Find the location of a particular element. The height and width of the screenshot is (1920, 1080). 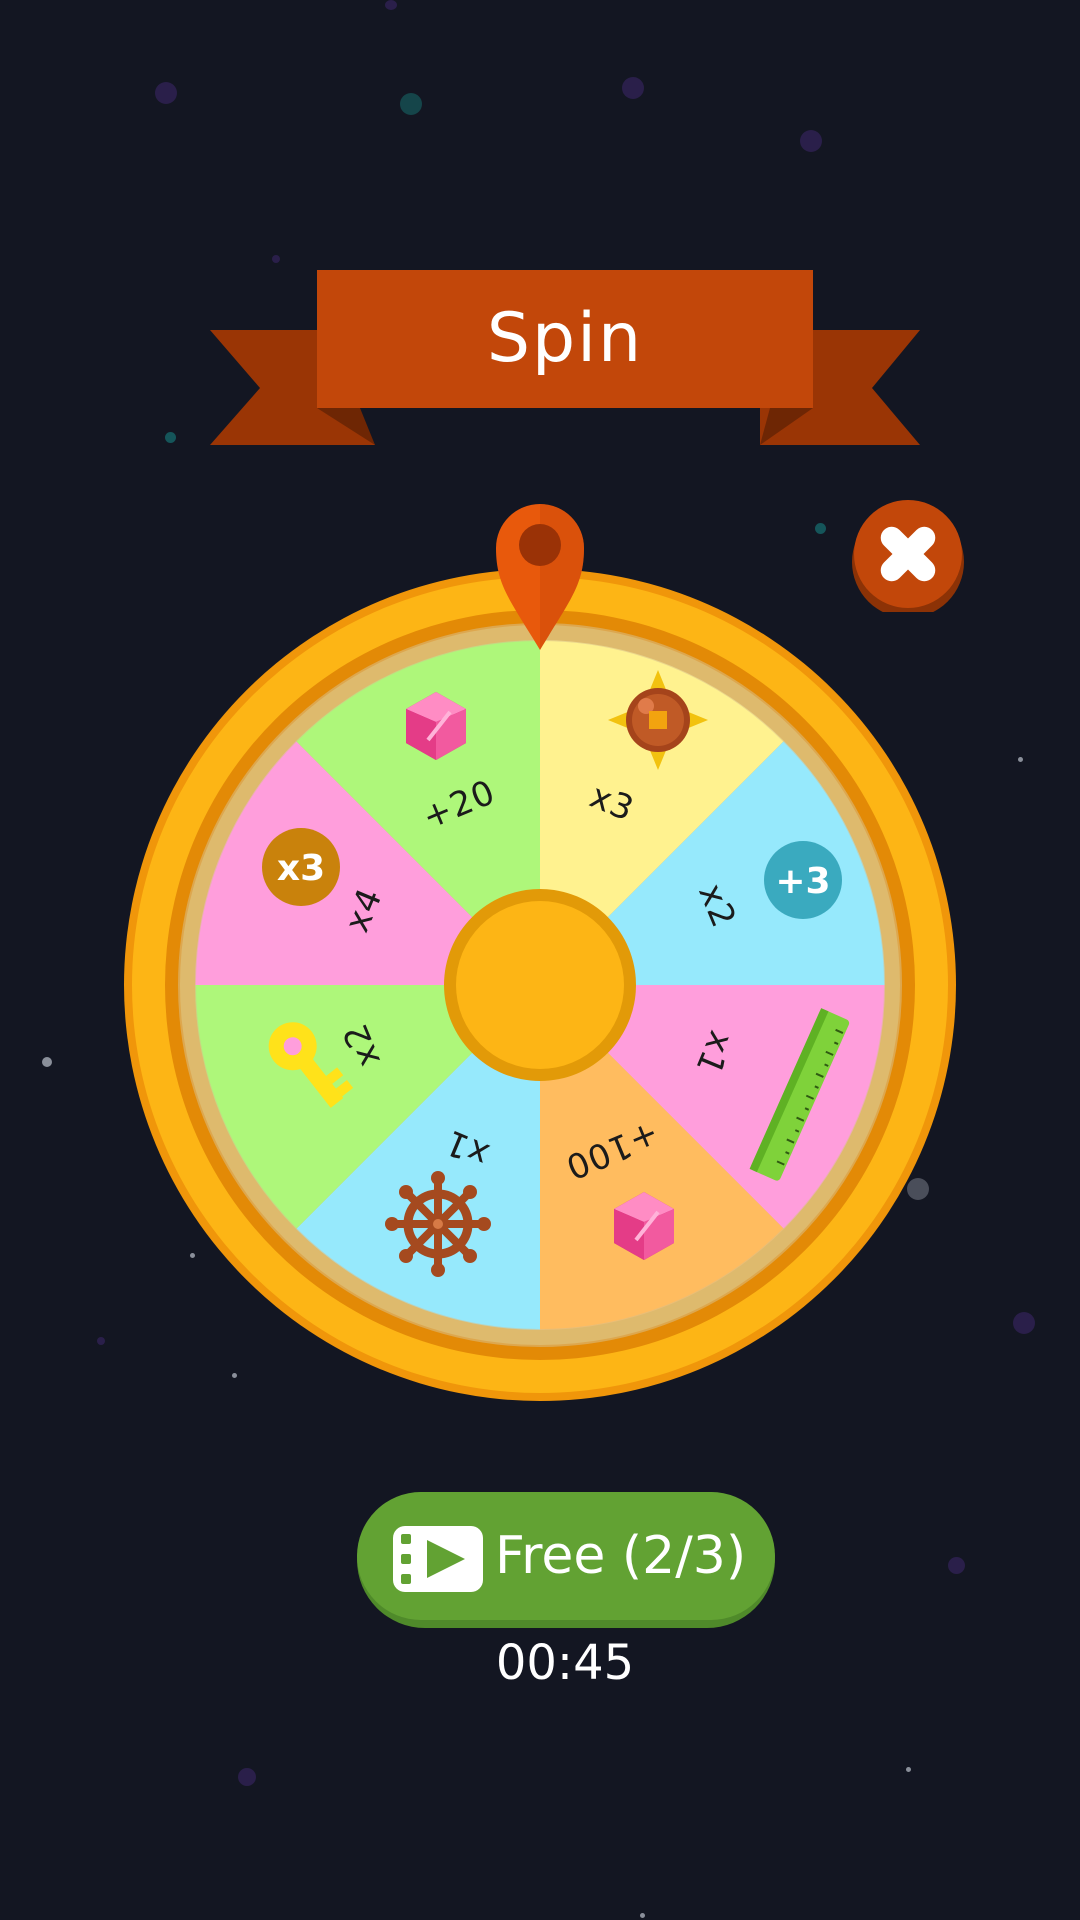

countdown-timer: 00:45 is located at coordinates (565, 1663).